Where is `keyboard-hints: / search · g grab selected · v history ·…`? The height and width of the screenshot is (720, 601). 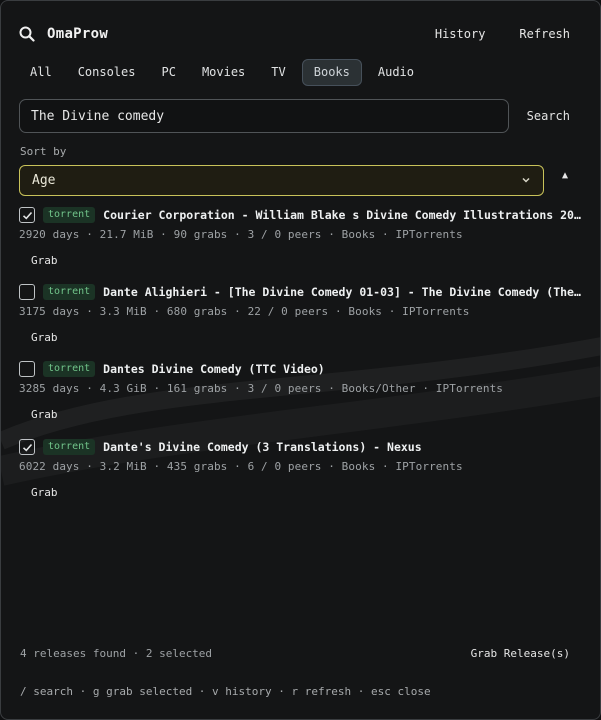 keyboard-hints: / search · g grab selected · v history ·… is located at coordinates (225, 691).